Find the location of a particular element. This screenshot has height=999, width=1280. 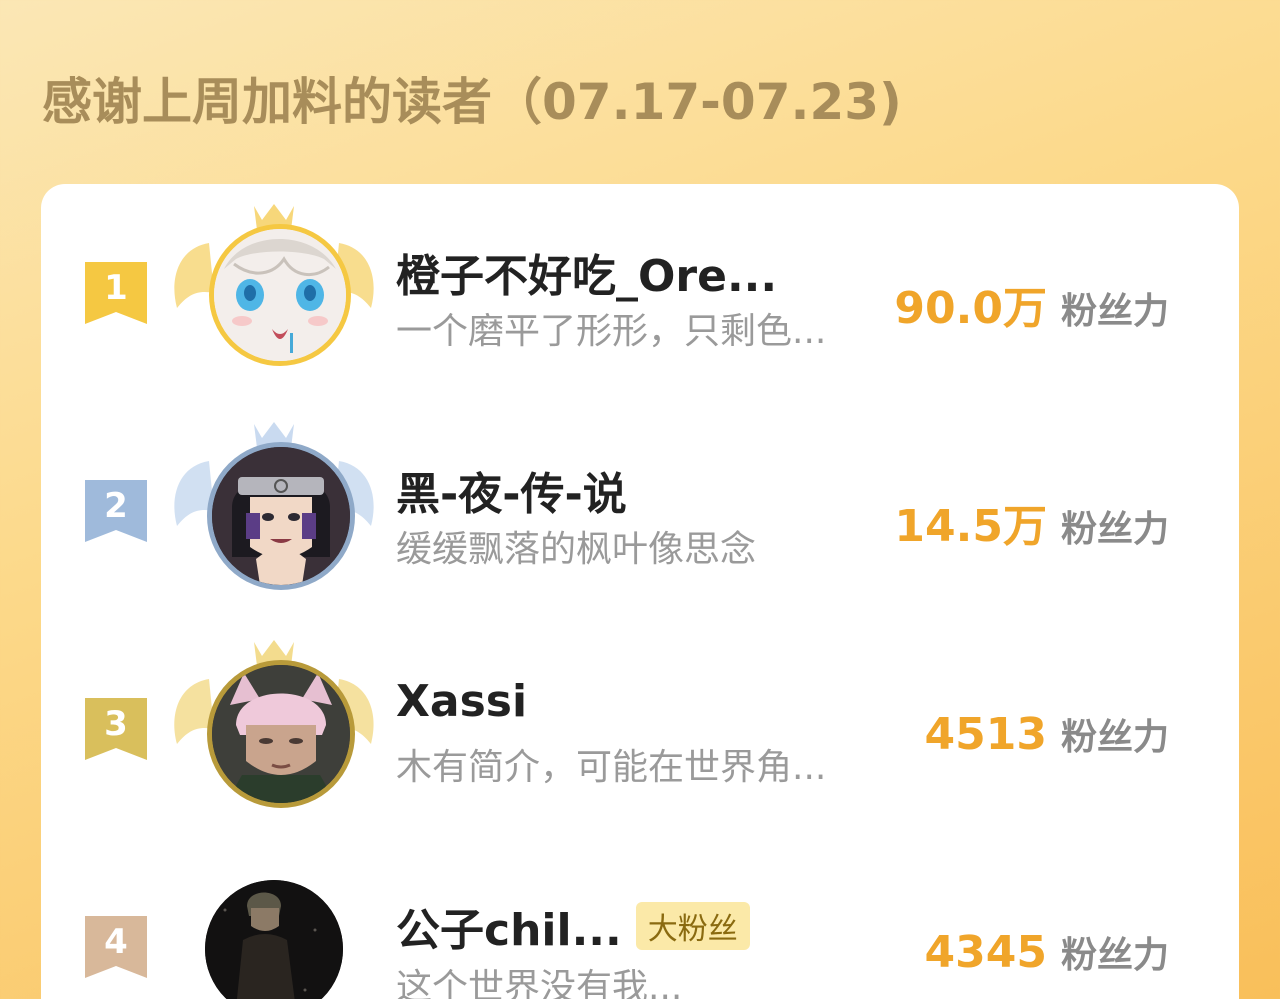

rank-number: 4 is located at coordinates (116, 942).